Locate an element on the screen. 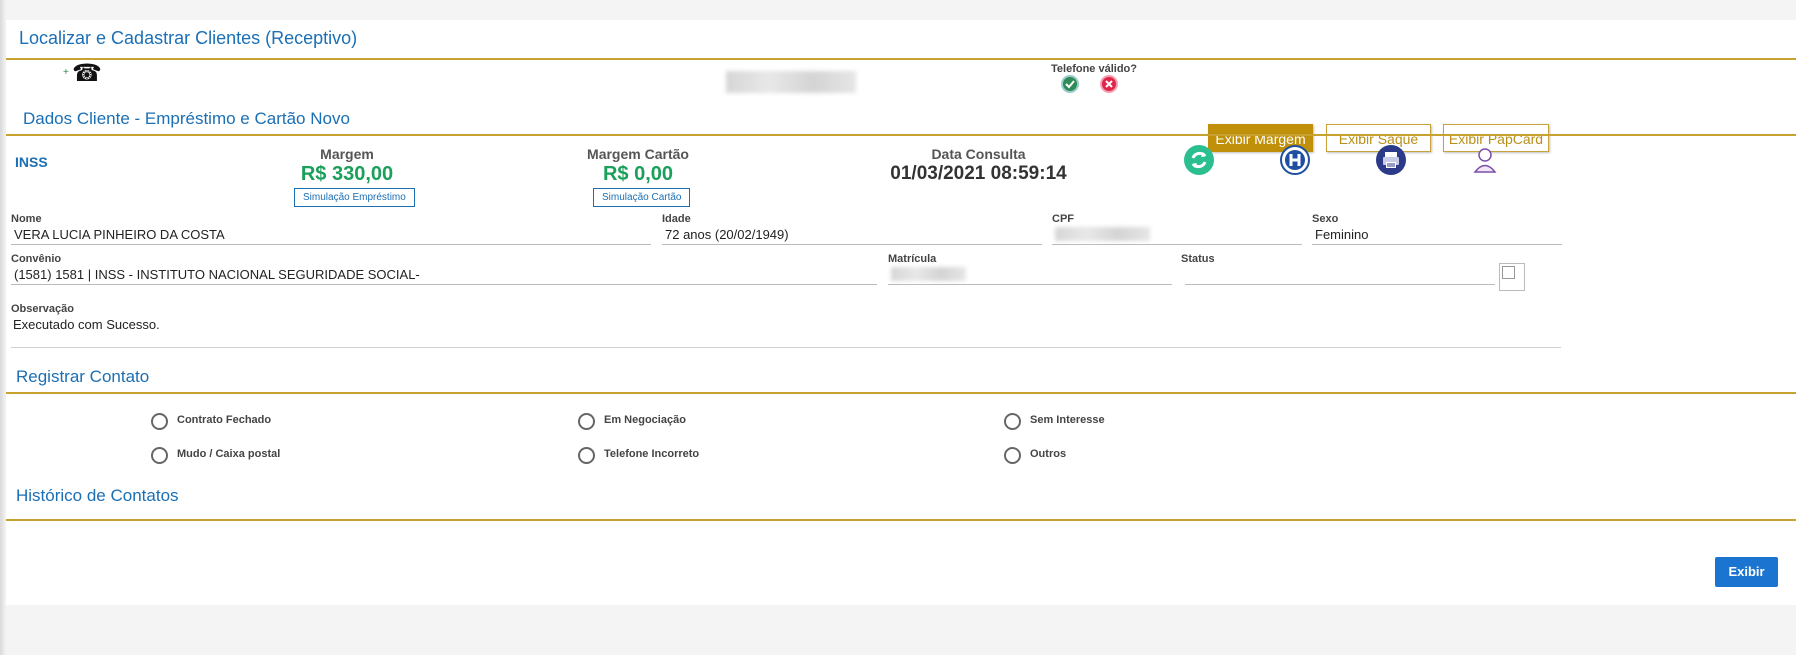 The image size is (1796, 655). user-icon is located at coordinates (1485, 160).